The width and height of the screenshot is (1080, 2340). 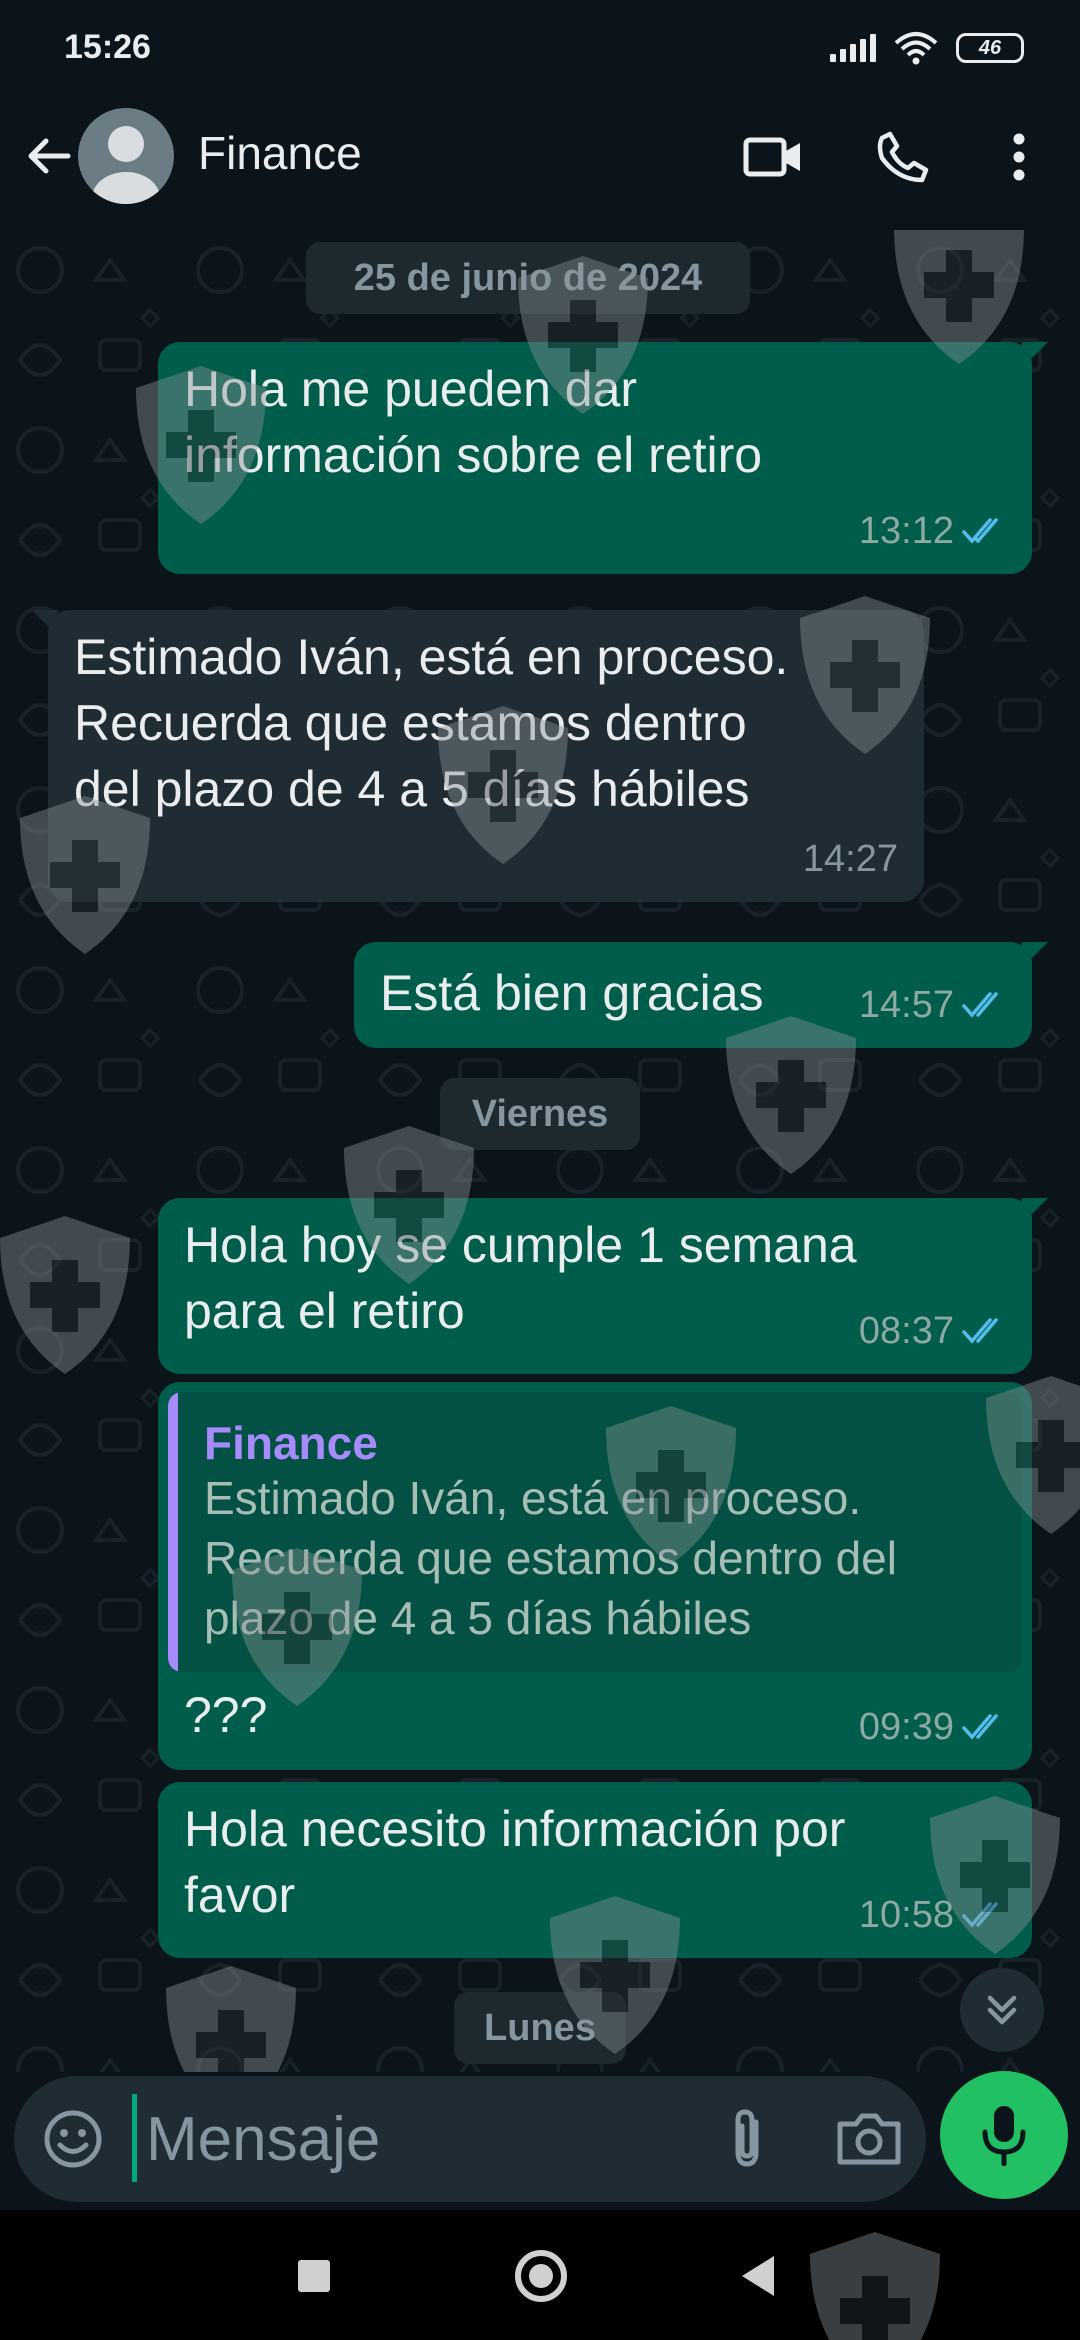 I want to click on contact-name: Finance, so click(x=280, y=153).